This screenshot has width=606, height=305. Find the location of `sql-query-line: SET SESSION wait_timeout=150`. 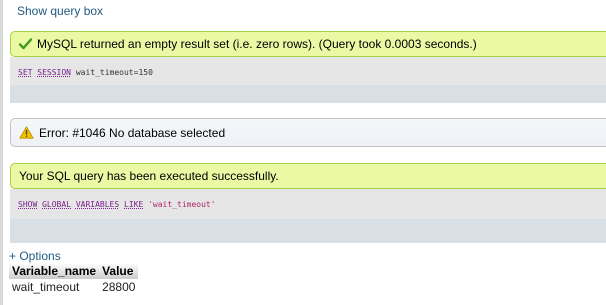

sql-query-line: SET SESSION wait_timeout=150 is located at coordinates (85, 72).